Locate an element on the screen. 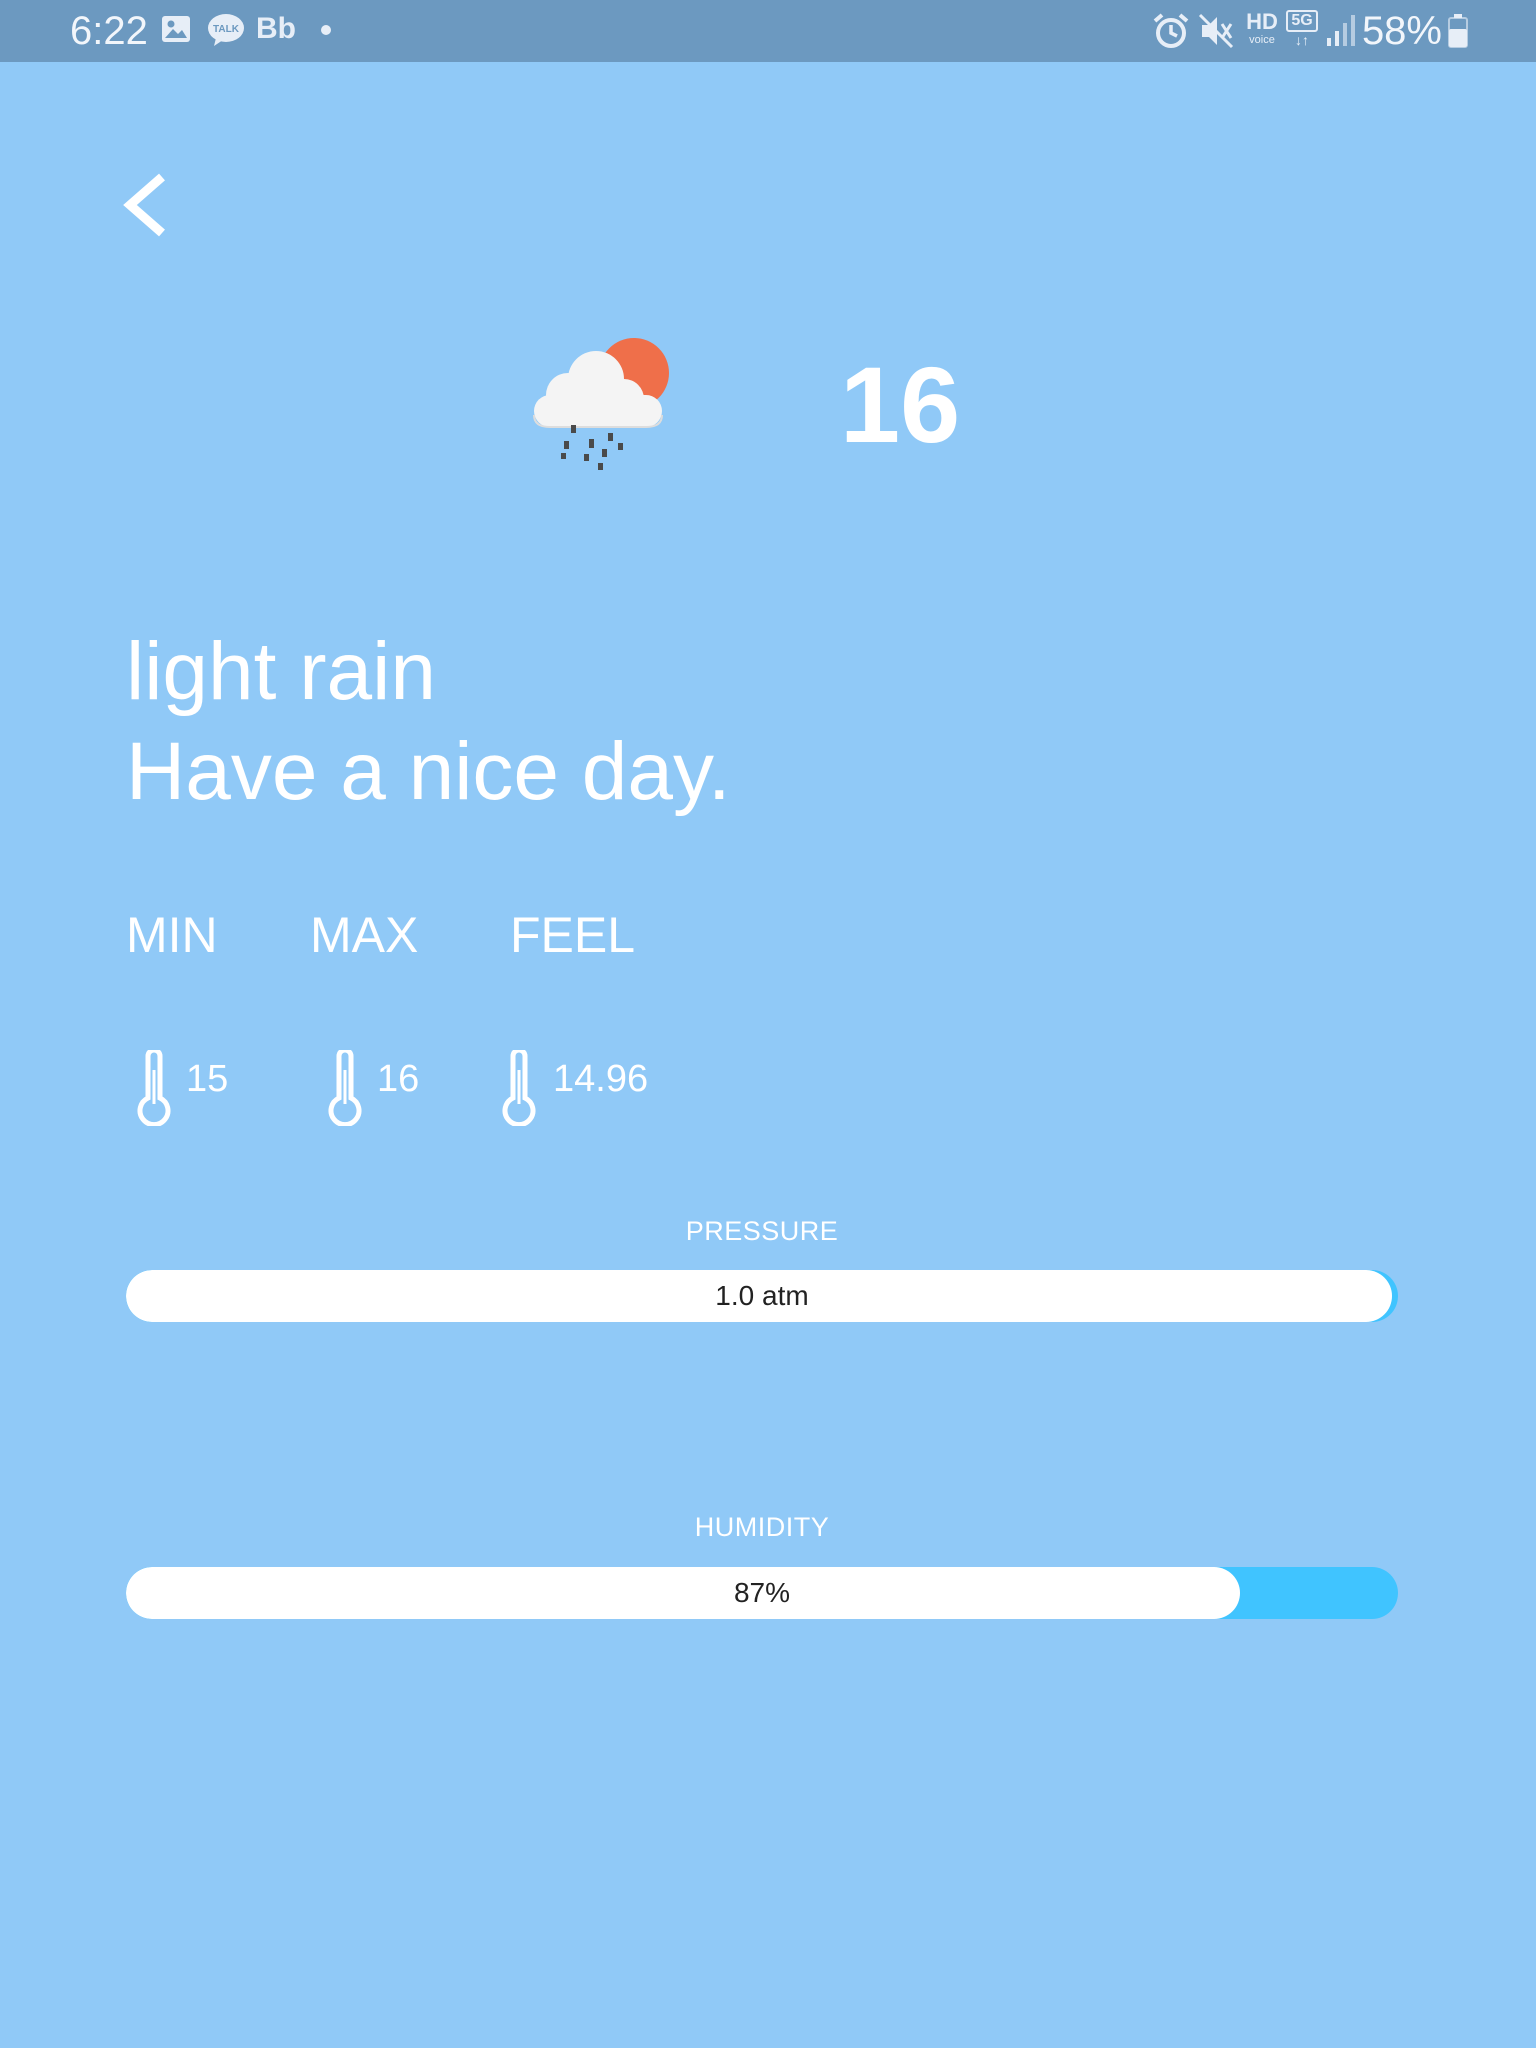  current-temperature: 16 is located at coordinates (900, 404).